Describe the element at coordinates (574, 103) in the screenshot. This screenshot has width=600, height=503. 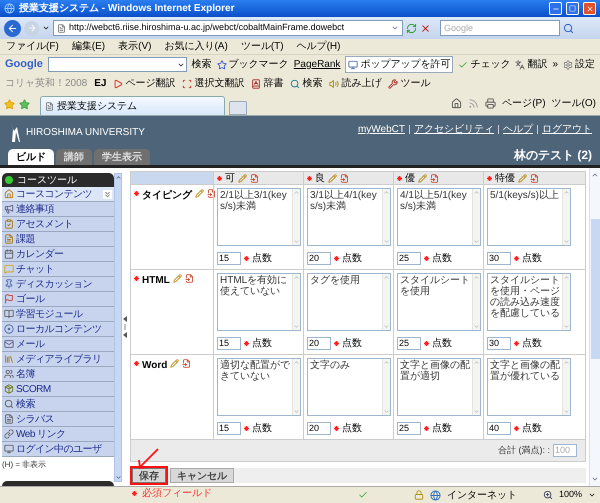
I see `command-button: ツール(O)` at that location.